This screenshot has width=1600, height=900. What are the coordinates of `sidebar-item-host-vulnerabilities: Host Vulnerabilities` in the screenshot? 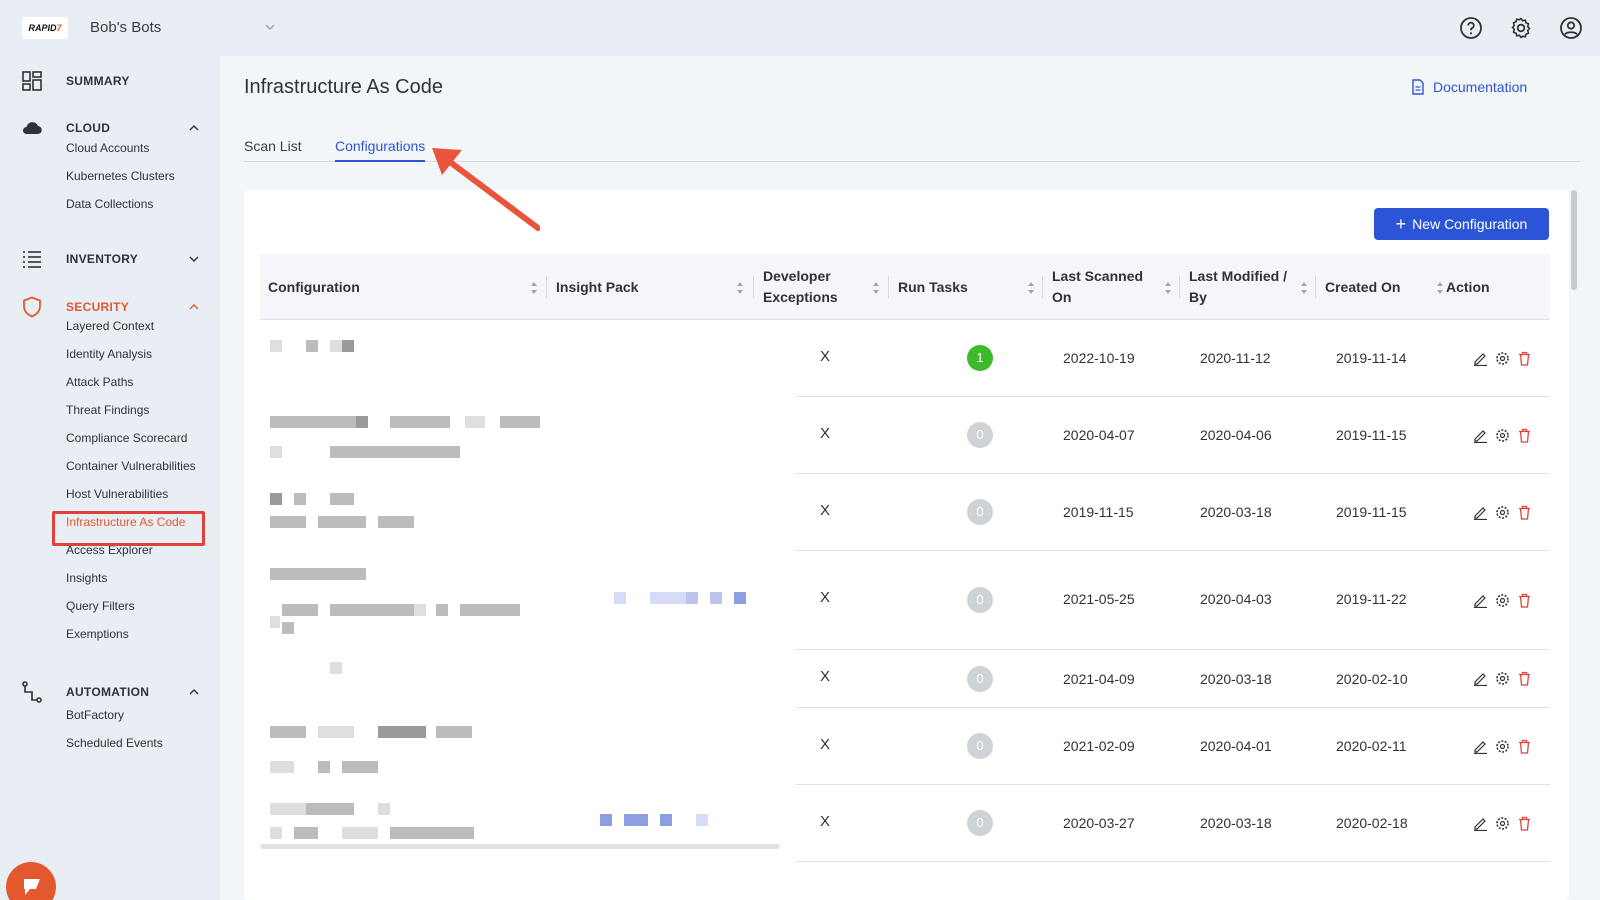 It's located at (117, 494).